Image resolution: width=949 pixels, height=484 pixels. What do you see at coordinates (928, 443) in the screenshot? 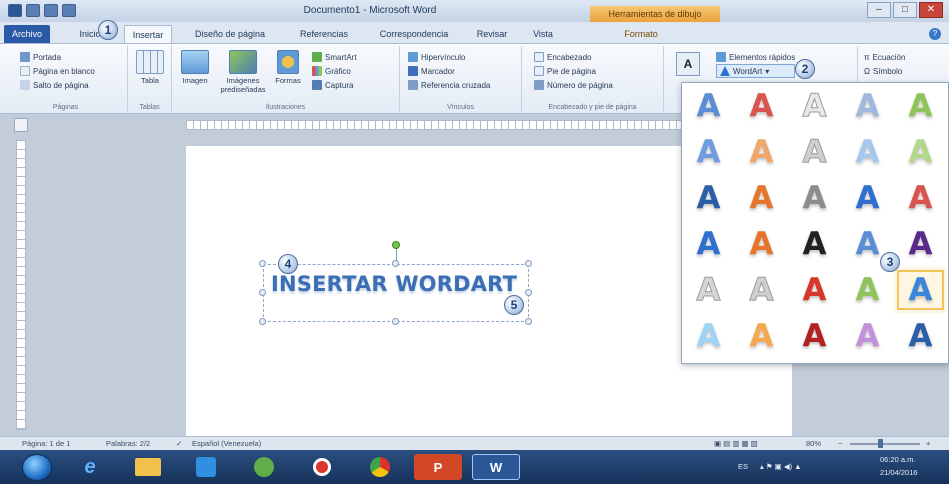
I see `zoom-in-icon: +` at bounding box center [928, 443].